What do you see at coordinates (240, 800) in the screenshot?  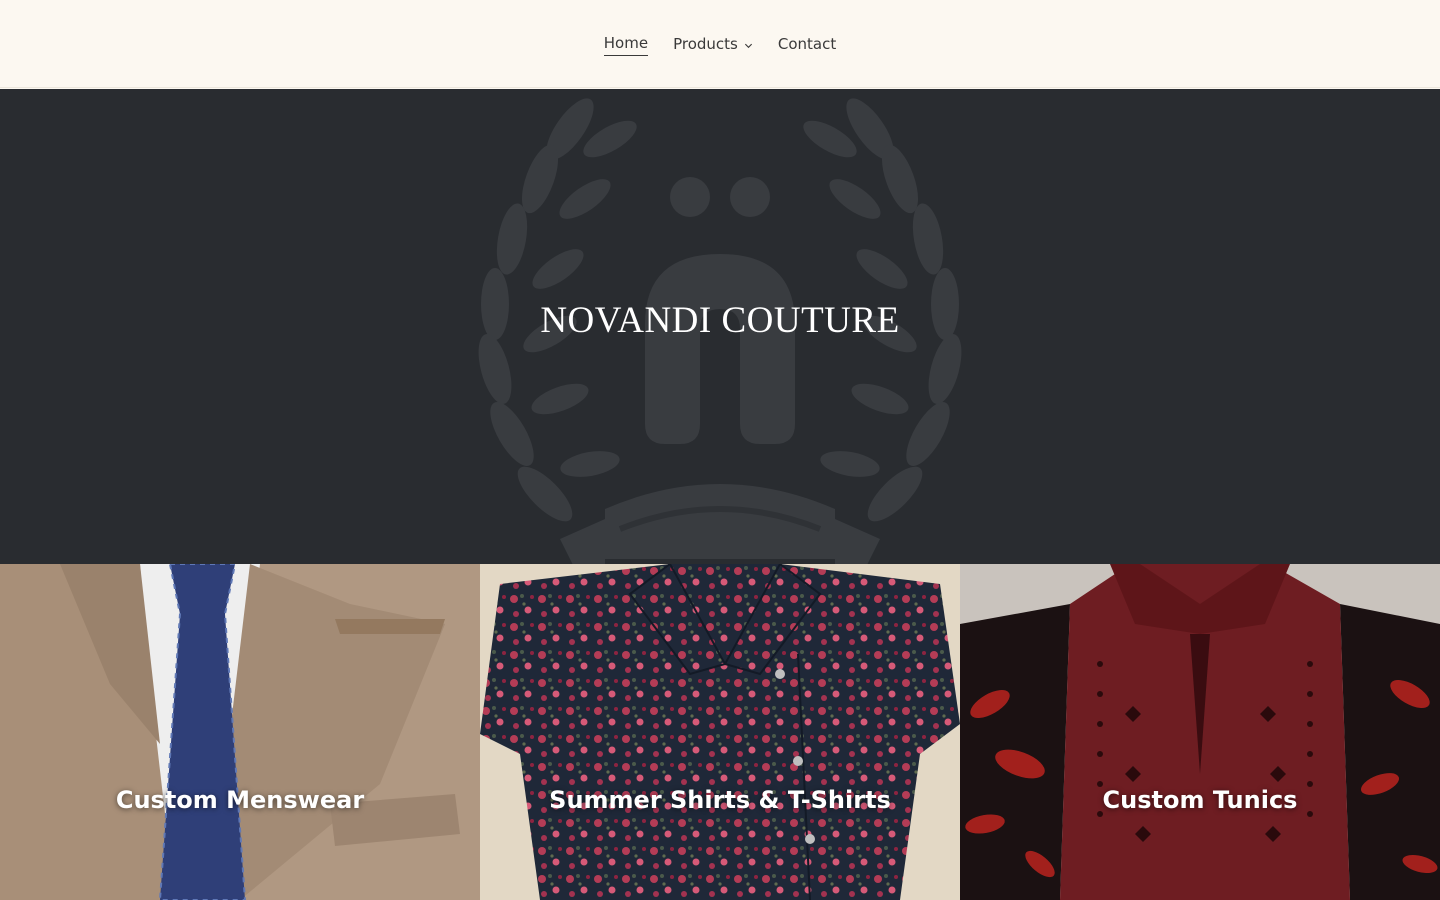 I see `collection-label-menswear: Custom Menswear` at bounding box center [240, 800].